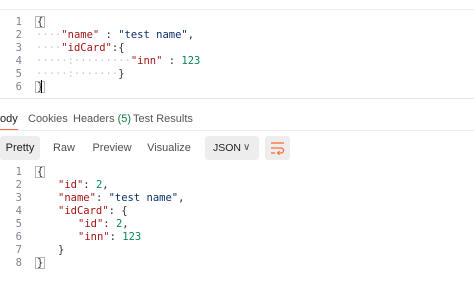 The height and width of the screenshot is (298, 474). What do you see at coordinates (237, 211) in the screenshot?
I see `viewer-line: 4 "idCard": {` at bounding box center [237, 211].